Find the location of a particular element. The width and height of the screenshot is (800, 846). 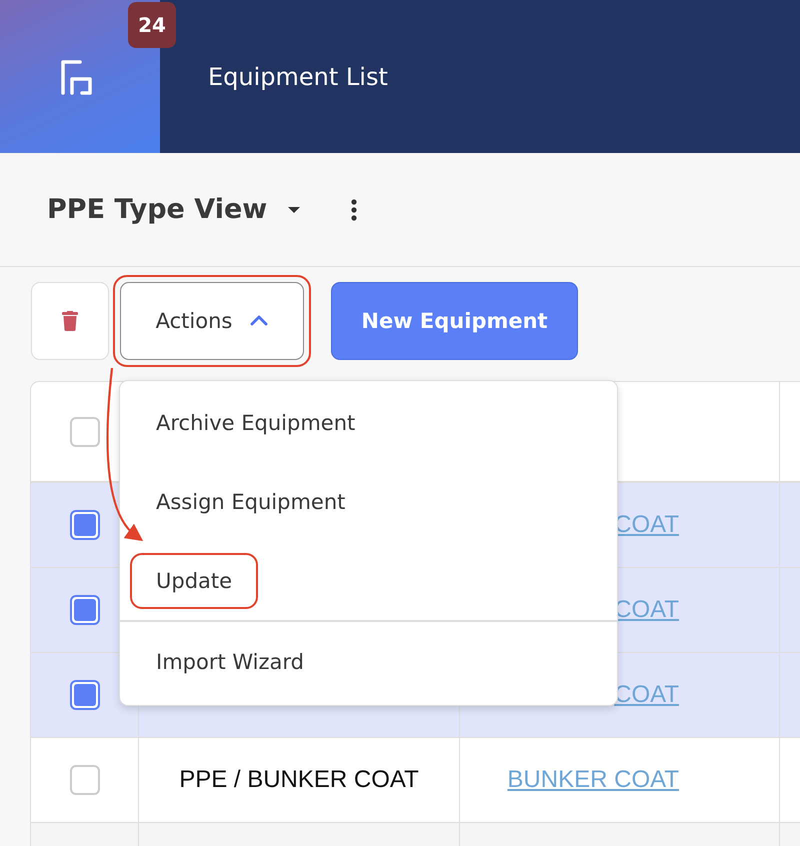

page-title: Equipment List is located at coordinates (298, 76).